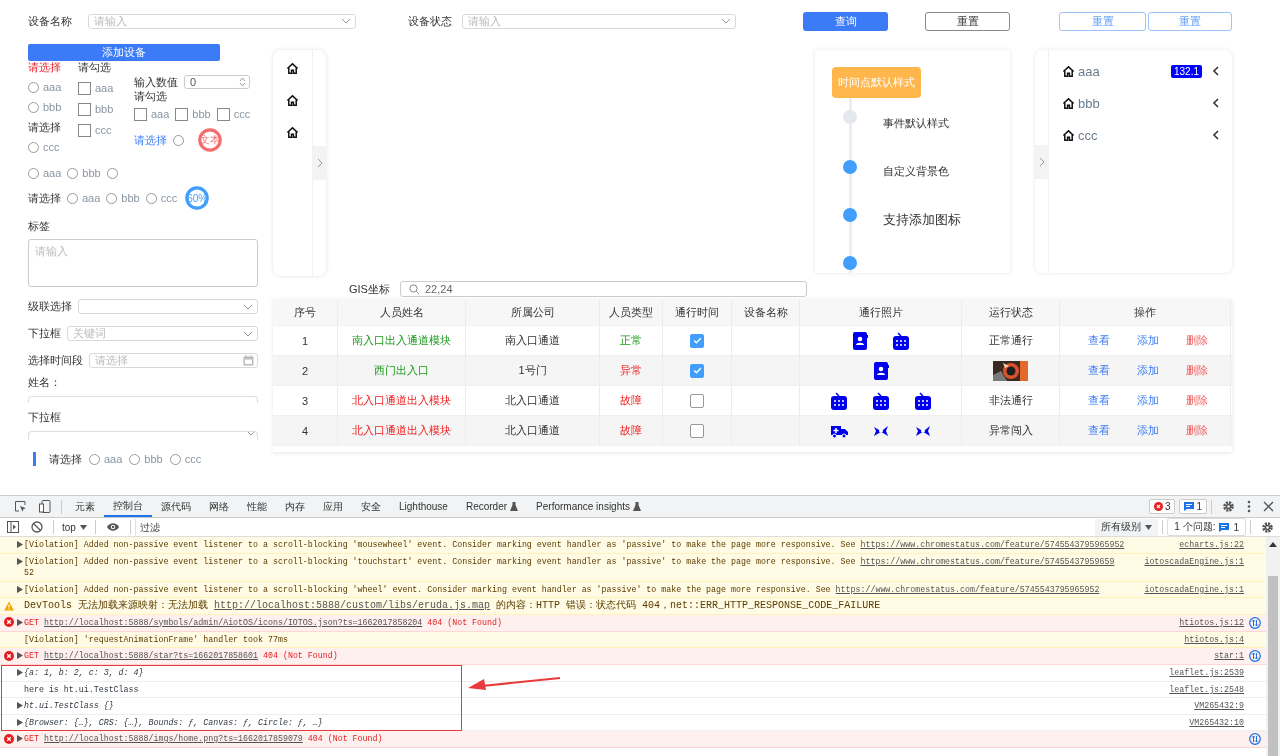 This screenshot has width=1280, height=756. Describe the element at coordinates (333, 506) in the screenshot. I see `devtools-tab: 应用` at that location.